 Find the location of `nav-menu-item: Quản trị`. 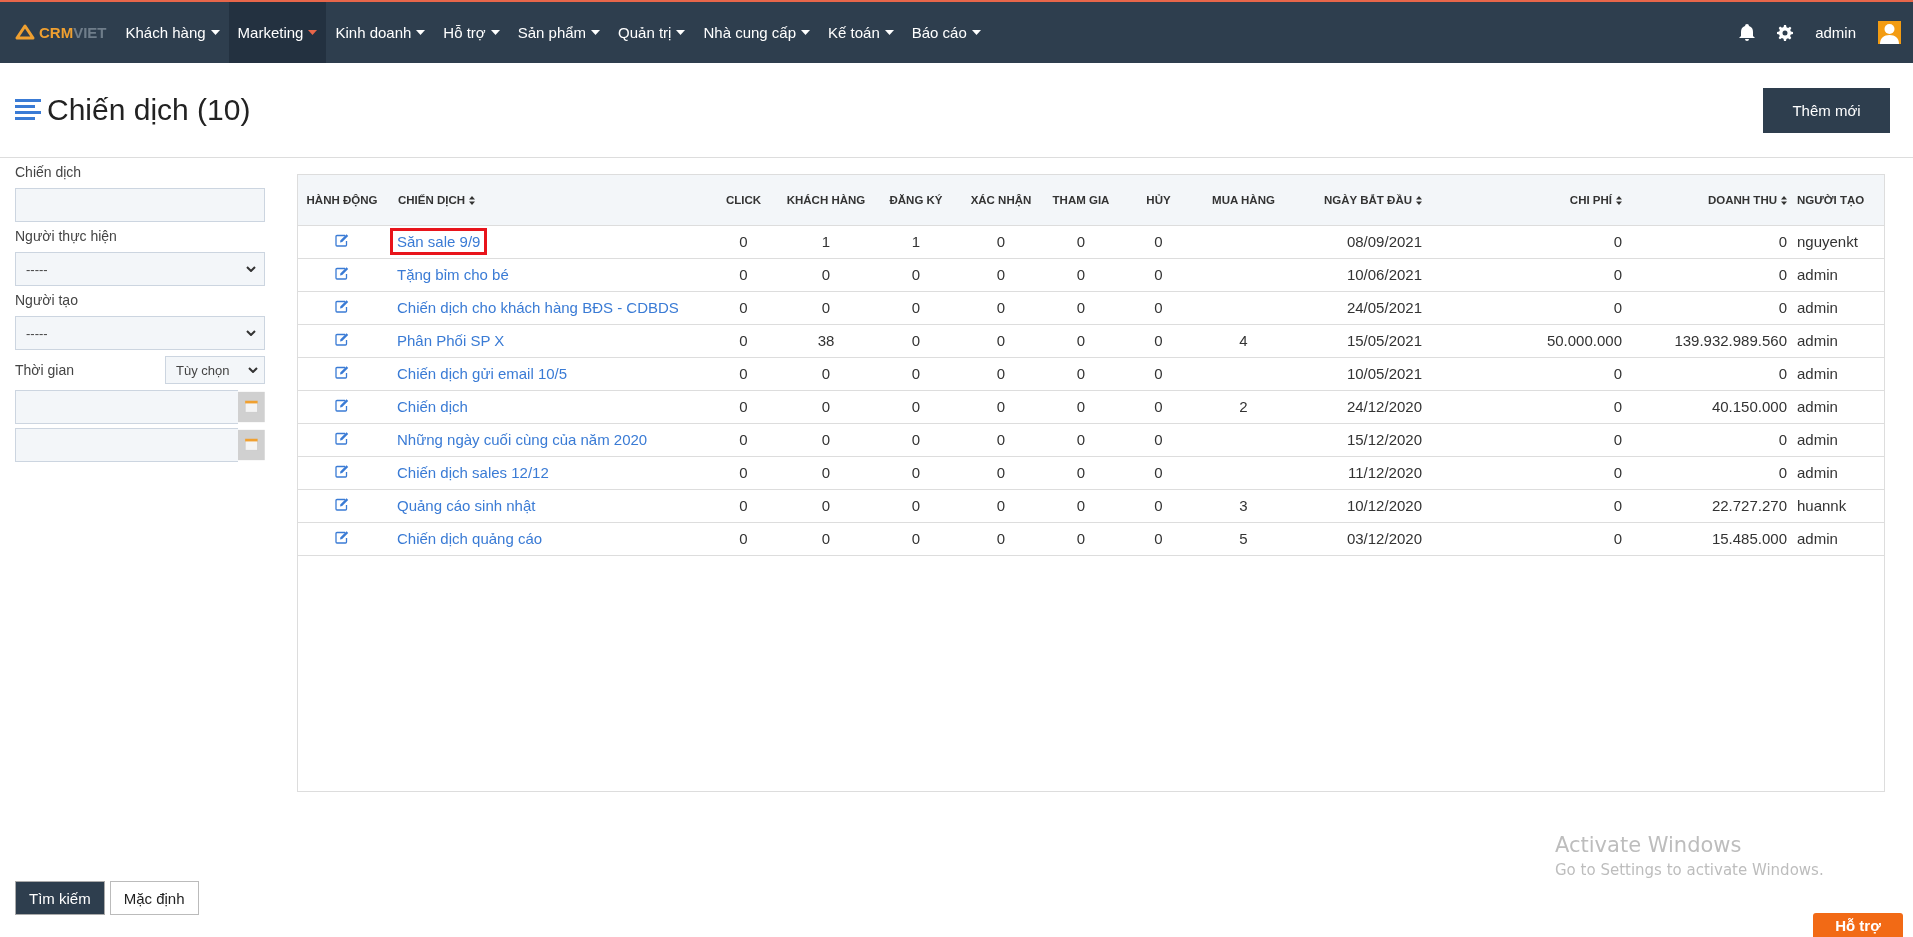

nav-menu-item: Quản trị is located at coordinates (652, 32).